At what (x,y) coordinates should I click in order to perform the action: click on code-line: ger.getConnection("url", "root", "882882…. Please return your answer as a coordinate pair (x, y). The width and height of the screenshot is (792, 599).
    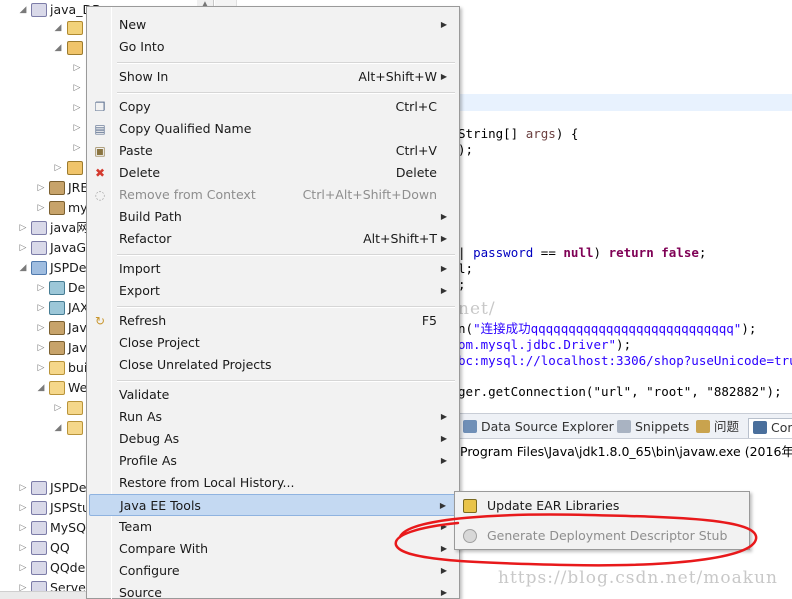
    Looking at the image, I should click on (620, 392).